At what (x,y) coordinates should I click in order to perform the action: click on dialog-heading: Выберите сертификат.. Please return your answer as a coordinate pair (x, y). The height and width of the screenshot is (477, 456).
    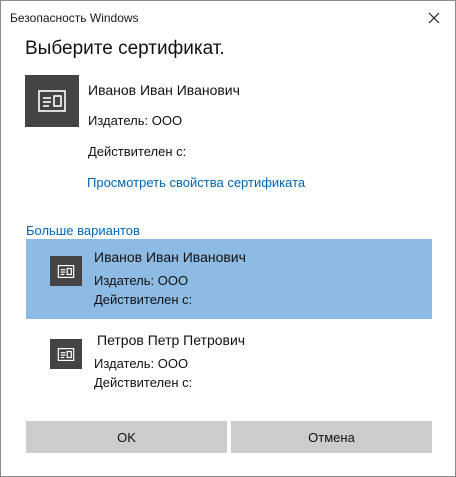
    Looking at the image, I should click on (125, 48).